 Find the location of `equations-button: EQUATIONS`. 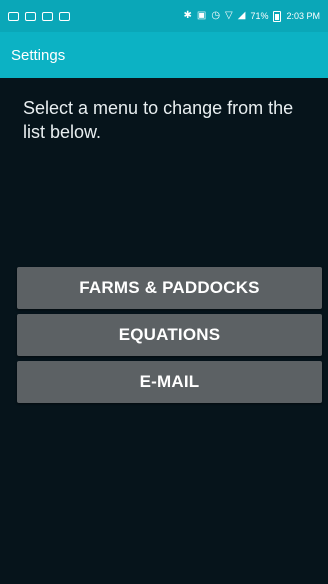

equations-button: EQUATIONS is located at coordinates (169, 335).